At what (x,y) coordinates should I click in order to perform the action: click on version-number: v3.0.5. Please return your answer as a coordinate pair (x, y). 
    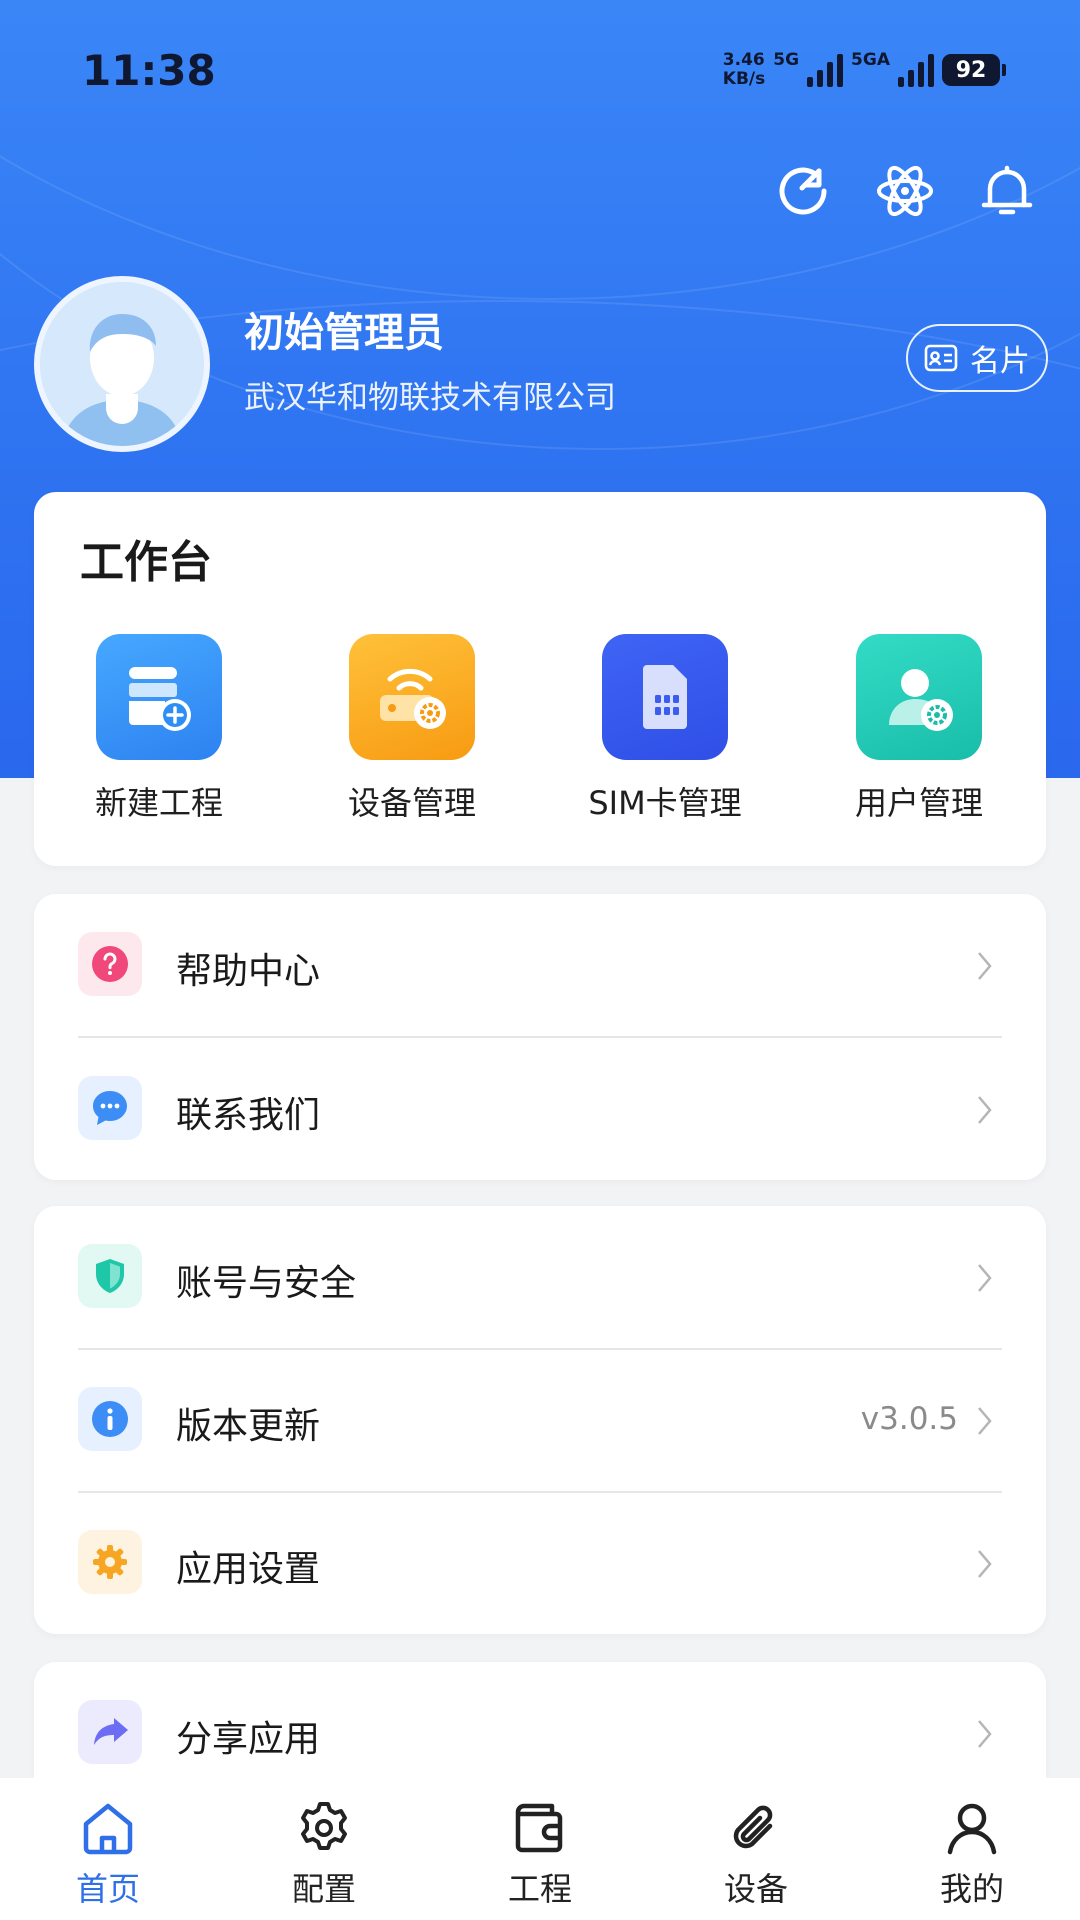
    Looking at the image, I should click on (909, 1419).